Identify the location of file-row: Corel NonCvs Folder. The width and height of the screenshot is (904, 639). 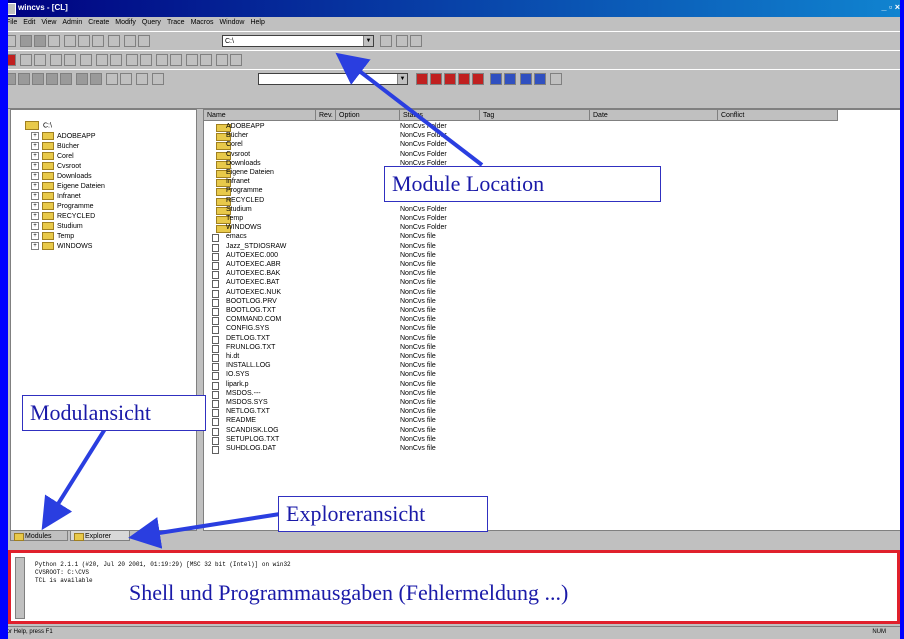
(554, 146).